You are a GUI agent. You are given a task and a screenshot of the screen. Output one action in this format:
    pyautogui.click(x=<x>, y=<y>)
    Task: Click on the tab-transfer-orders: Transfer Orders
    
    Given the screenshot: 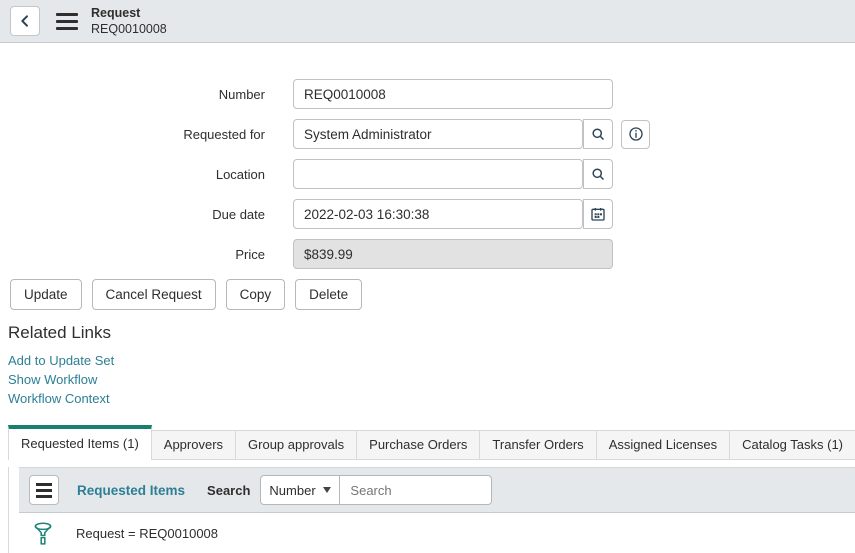 What is the action you would take?
    pyautogui.click(x=538, y=444)
    